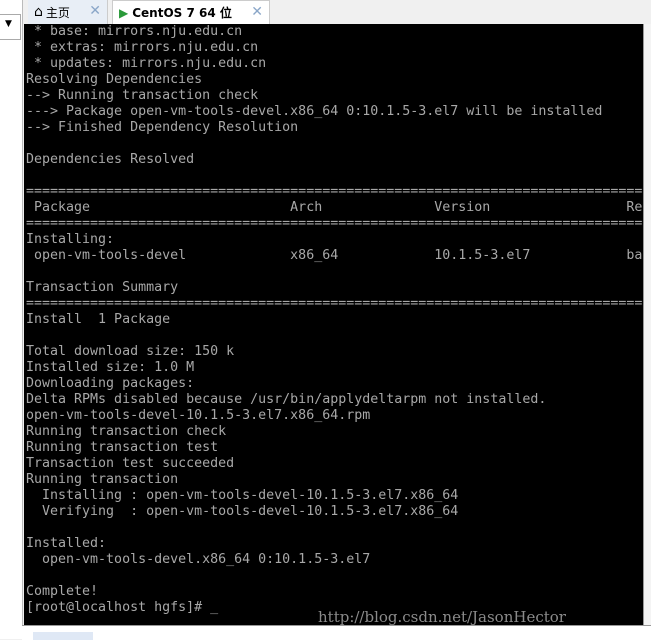 The height and width of the screenshot is (640, 651). What do you see at coordinates (38, 12) in the screenshot?
I see `home-icon: ⌂` at bounding box center [38, 12].